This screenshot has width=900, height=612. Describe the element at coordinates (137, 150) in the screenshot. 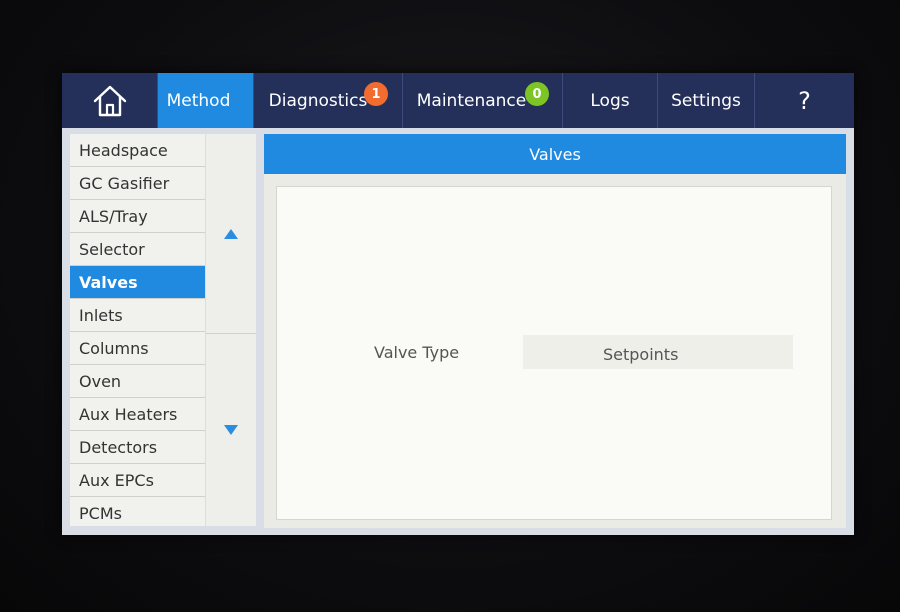

I see `sidebar-item-headspace: Headspace` at that location.